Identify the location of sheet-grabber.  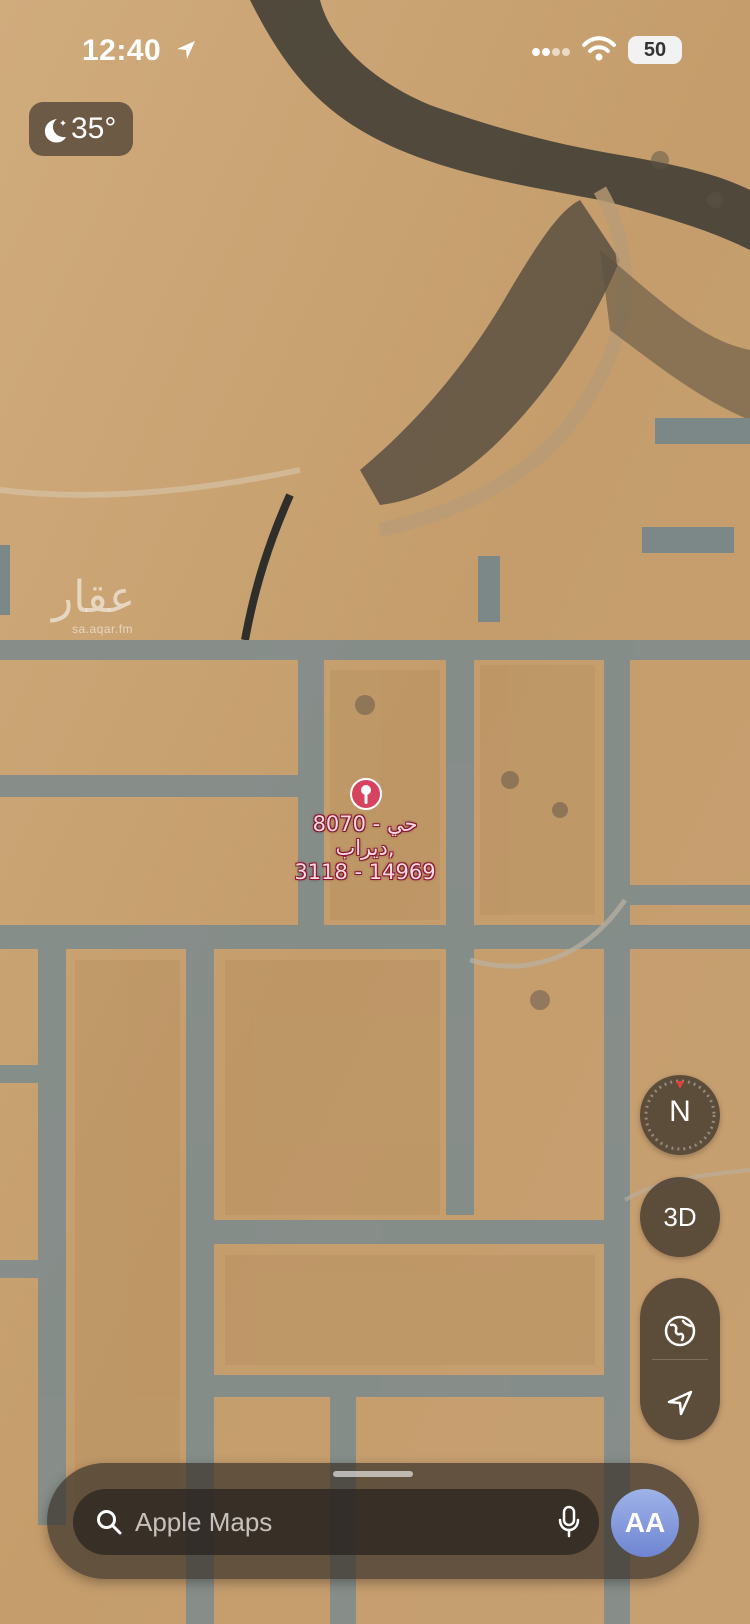
(373, 1474).